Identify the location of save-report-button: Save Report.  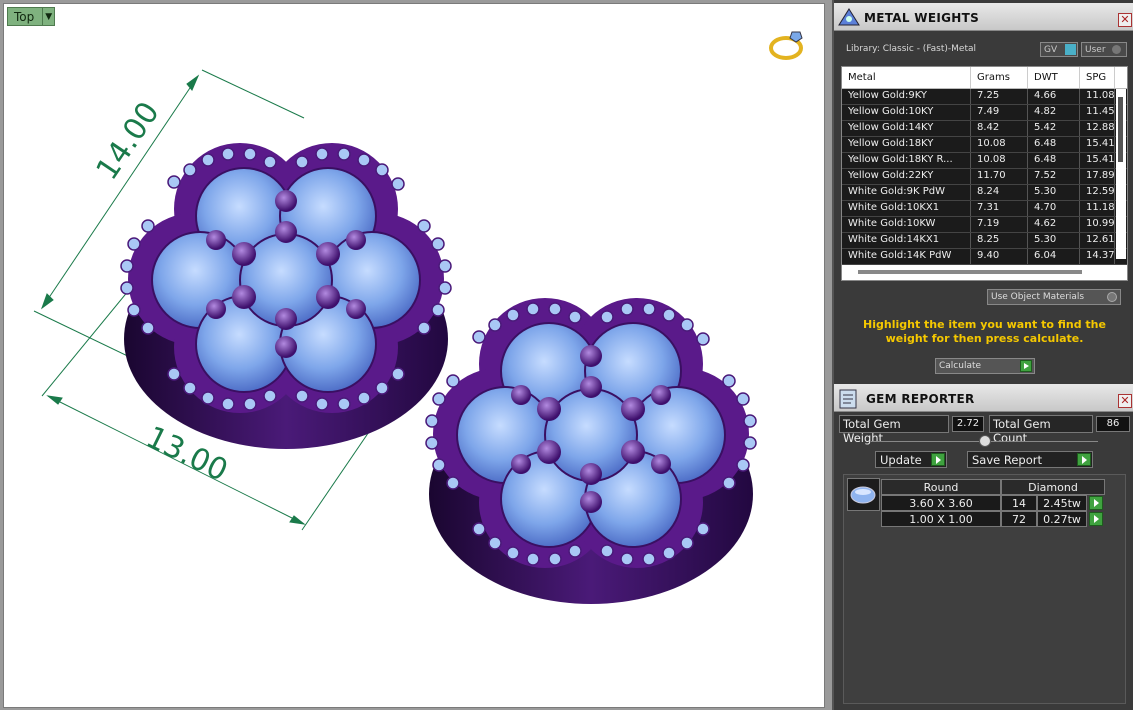
(1030, 459).